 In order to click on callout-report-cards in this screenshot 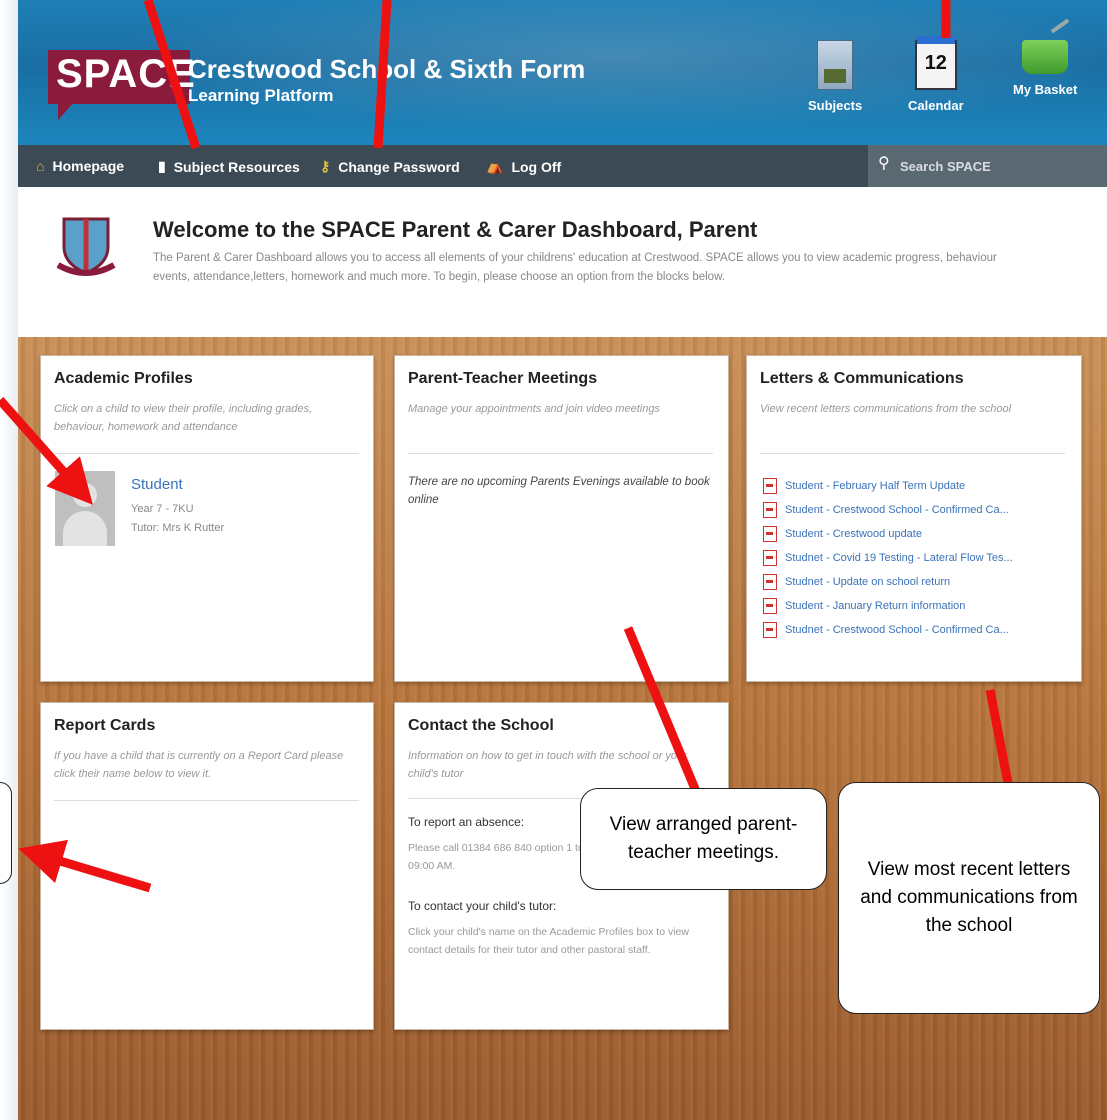, I will do `click(6, 833)`.